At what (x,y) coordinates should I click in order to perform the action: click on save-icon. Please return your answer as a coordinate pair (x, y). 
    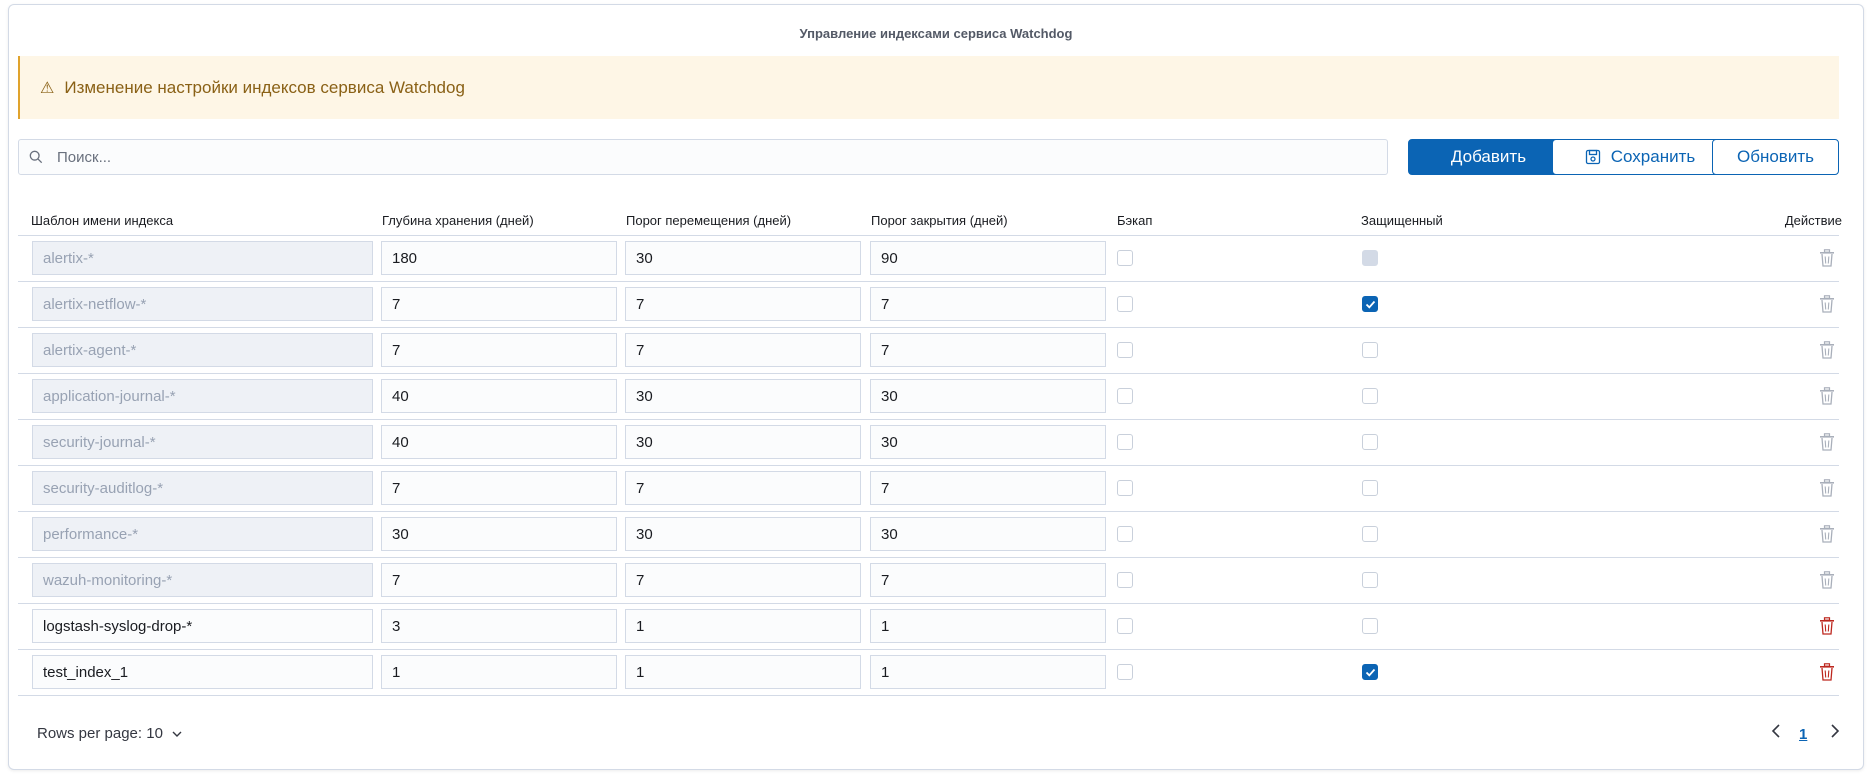
    Looking at the image, I should click on (1592, 157).